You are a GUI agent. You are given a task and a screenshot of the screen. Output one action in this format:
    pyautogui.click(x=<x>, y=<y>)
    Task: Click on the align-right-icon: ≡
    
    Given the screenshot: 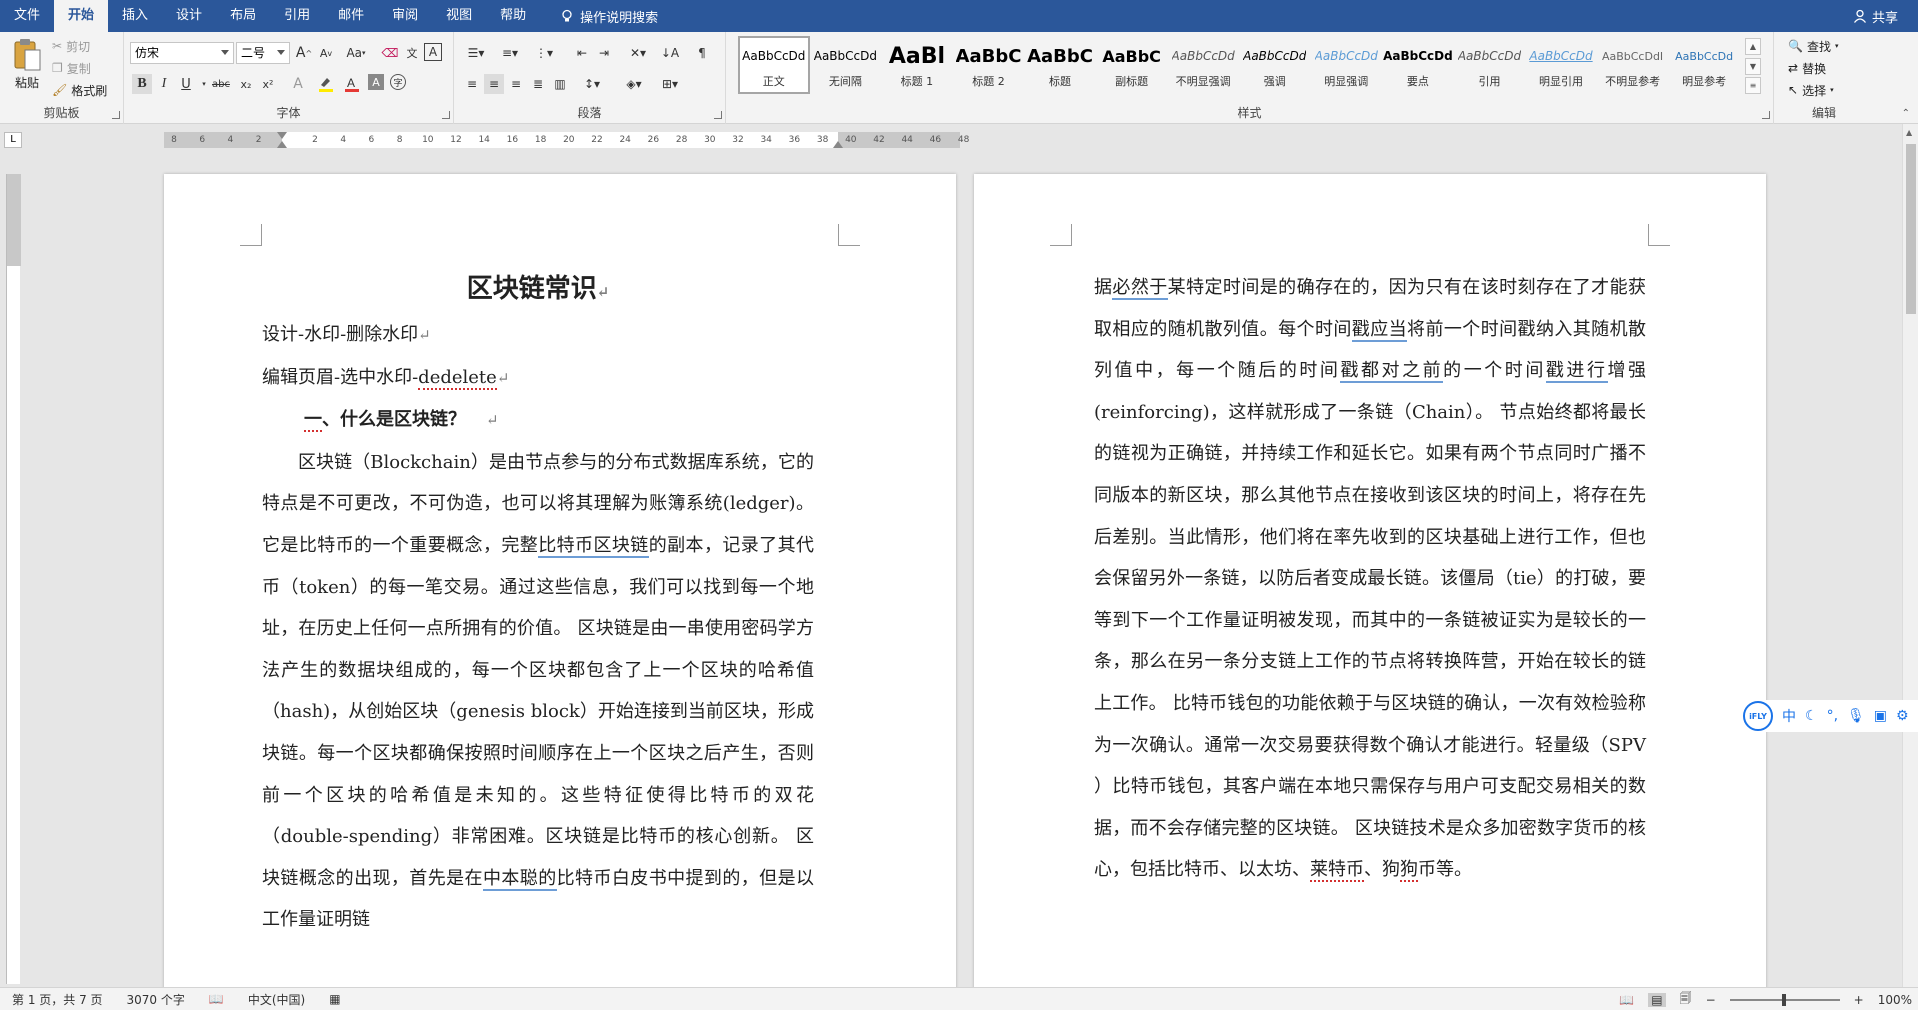 What is the action you would take?
    pyautogui.click(x=516, y=84)
    